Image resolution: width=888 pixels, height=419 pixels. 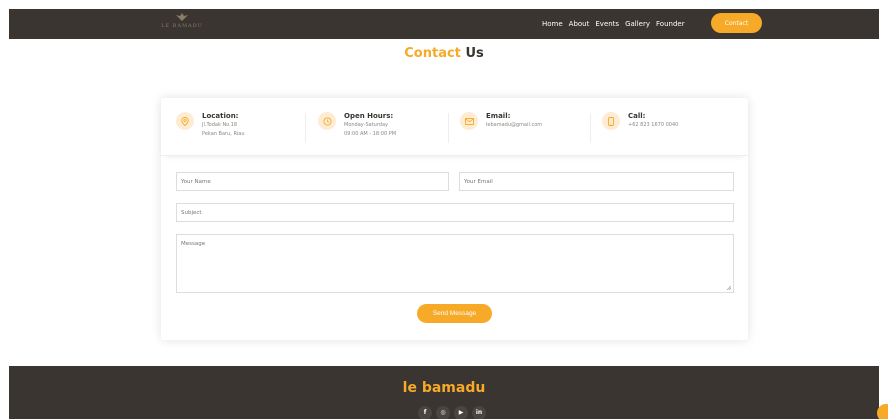 I want to click on send-message-button: Send Message, so click(x=454, y=313).